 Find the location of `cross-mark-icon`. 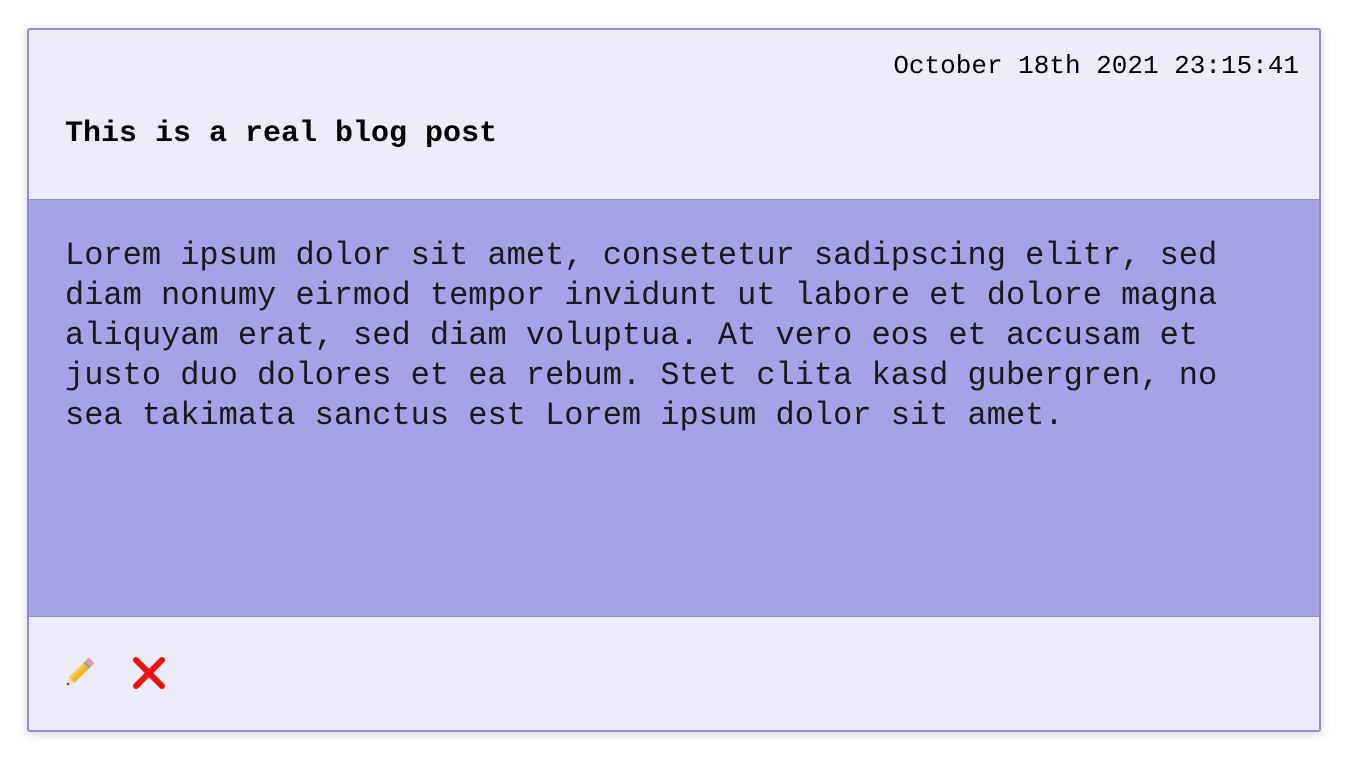

cross-mark-icon is located at coordinates (149, 673).